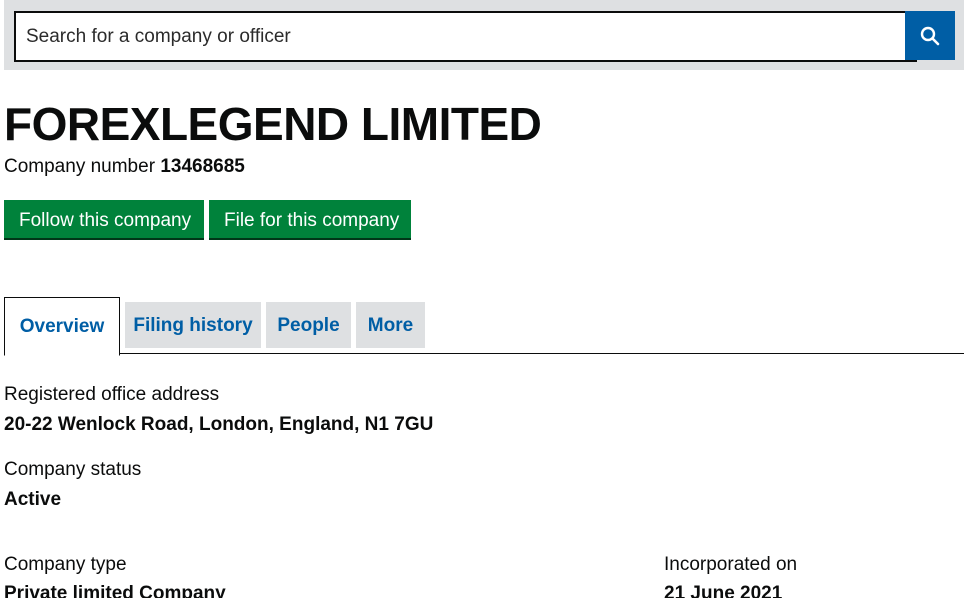  Describe the element at coordinates (62, 326) in the screenshot. I see `tab-overview: Overview` at that location.